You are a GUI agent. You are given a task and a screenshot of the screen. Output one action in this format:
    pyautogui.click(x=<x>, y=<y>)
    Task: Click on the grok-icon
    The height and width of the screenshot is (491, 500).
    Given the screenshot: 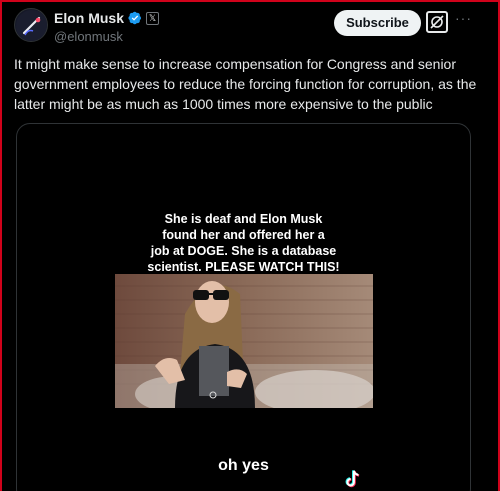 What is the action you would take?
    pyautogui.click(x=437, y=22)
    